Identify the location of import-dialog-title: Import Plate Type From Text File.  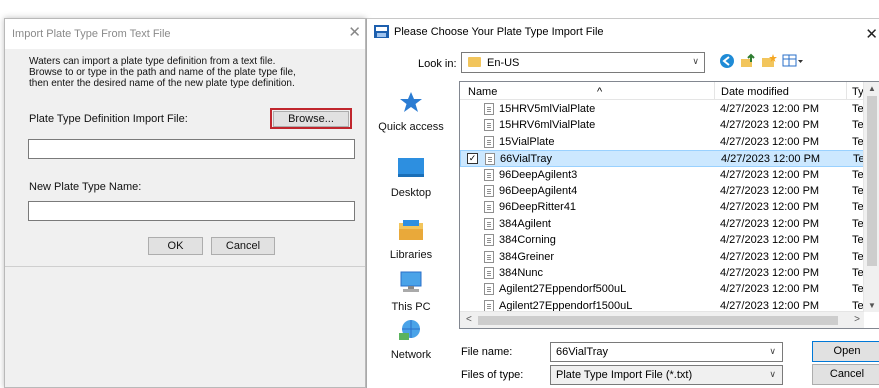
(91, 34).